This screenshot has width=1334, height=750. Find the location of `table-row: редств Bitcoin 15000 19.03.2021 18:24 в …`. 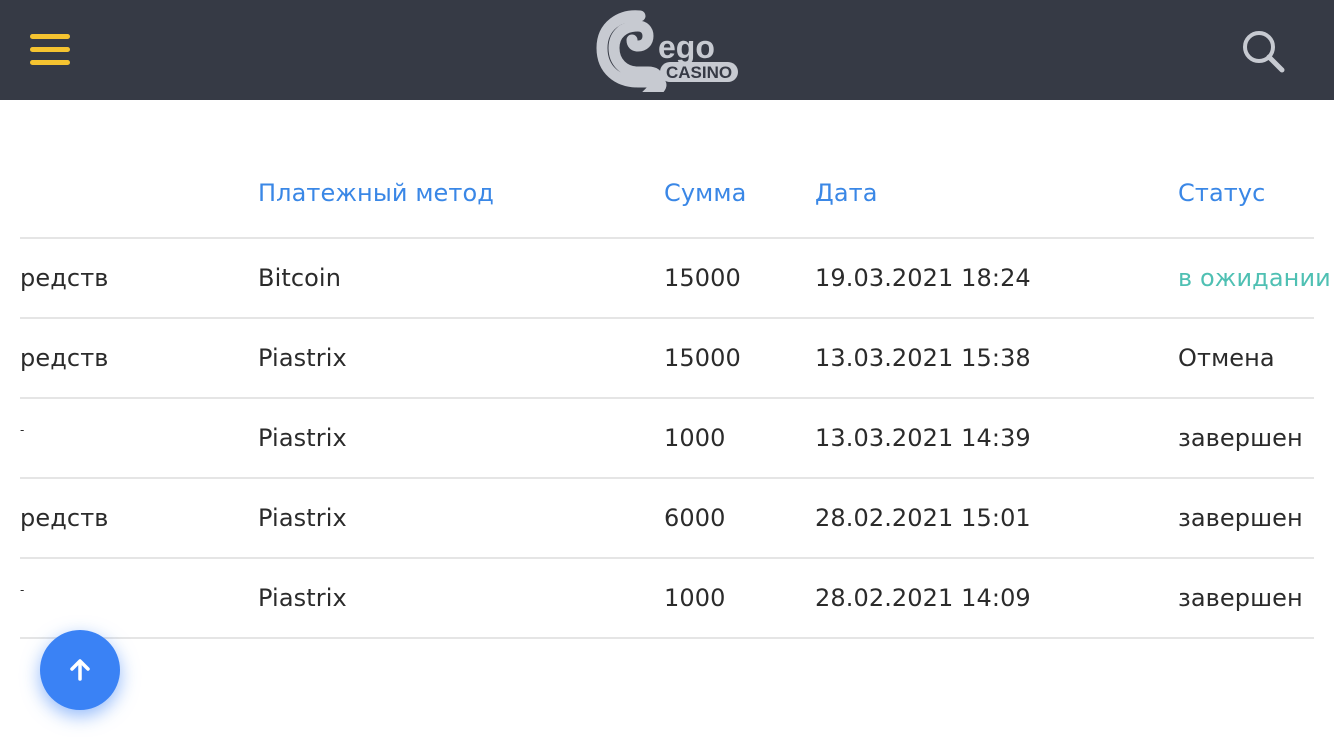

table-row: редств Bitcoin 15000 19.03.2021 18:24 в … is located at coordinates (675, 279).